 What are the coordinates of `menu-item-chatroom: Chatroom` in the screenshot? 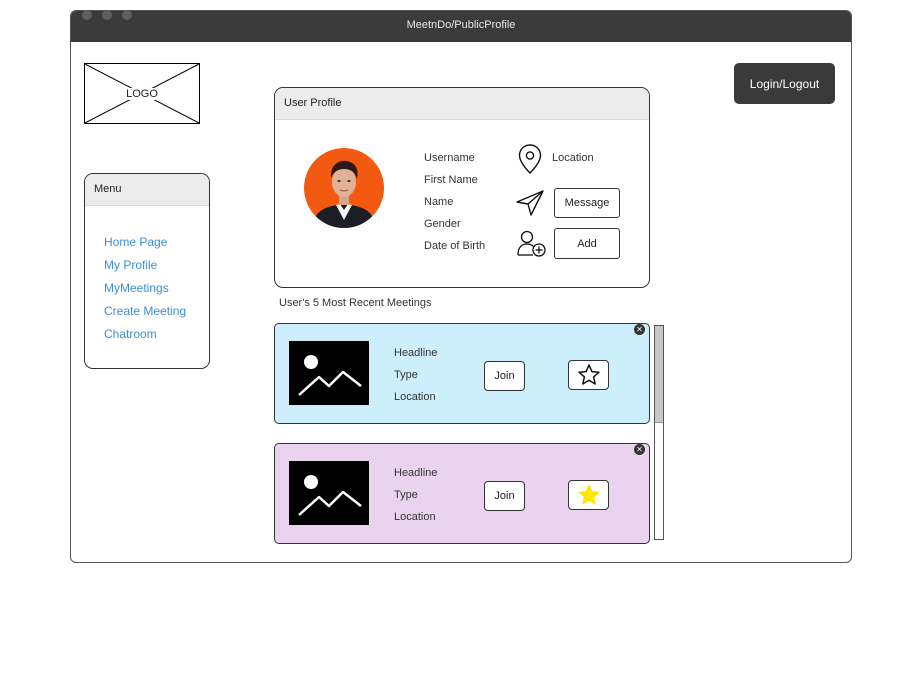 It's located at (130, 334).